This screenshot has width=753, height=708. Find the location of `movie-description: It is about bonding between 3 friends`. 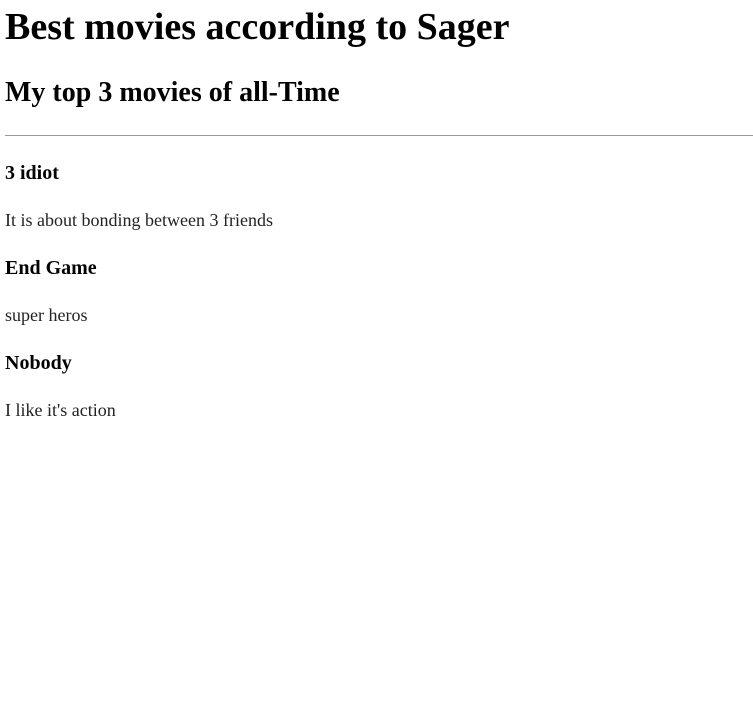

movie-description: It is about bonding between 3 friends is located at coordinates (139, 220).